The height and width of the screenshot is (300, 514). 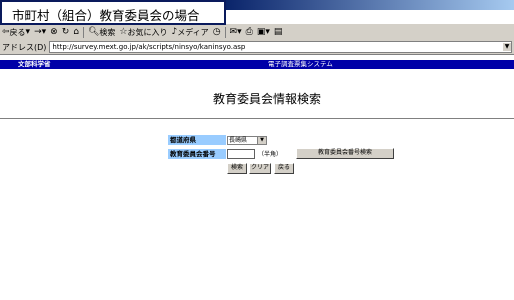 What do you see at coordinates (270, 154) in the screenshot?
I see `halfwidth-hint: （半角）` at bounding box center [270, 154].